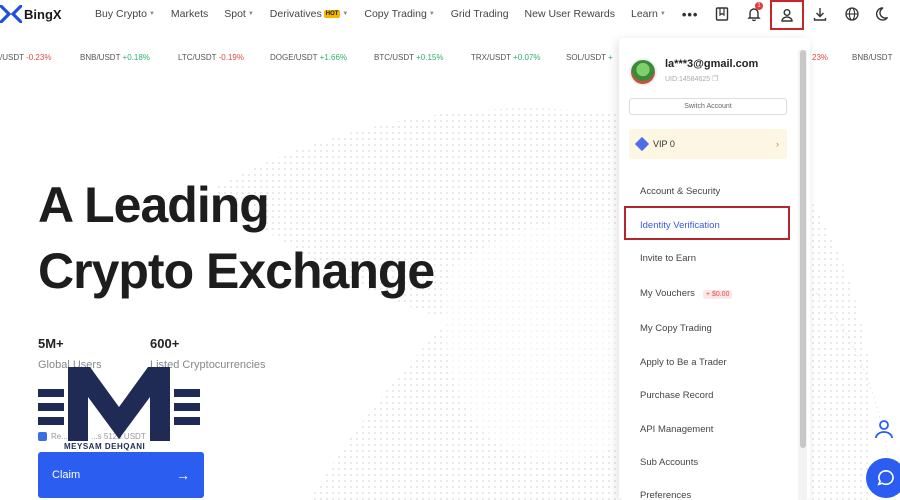 The width and height of the screenshot is (900, 500). What do you see at coordinates (295, 14) in the screenshot?
I see `nav-label: Derivatives` at bounding box center [295, 14].